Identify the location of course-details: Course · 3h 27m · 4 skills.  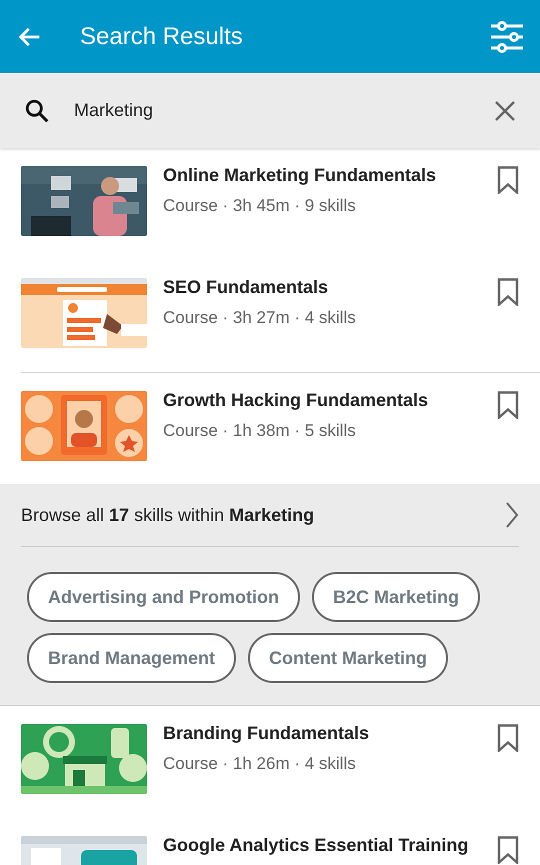
(260, 318).